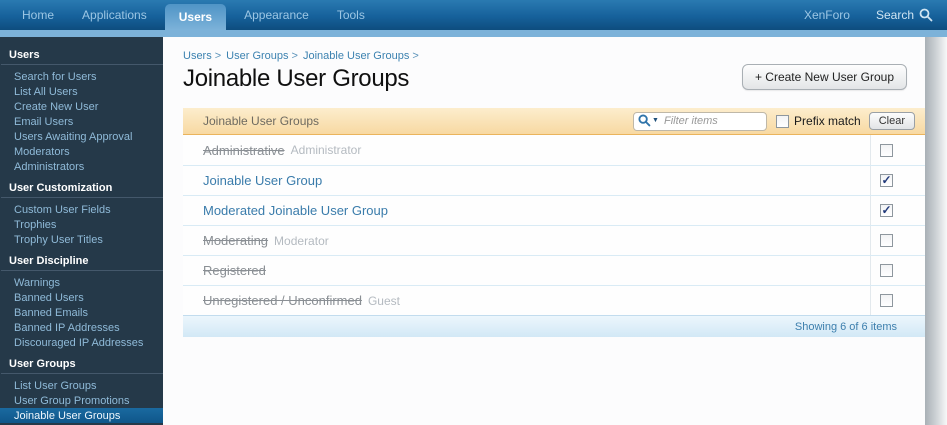 This screenshot has width=947, height=425. Describe the element at coordinates (473, 33) in the screenshot. I see `active-tab-strip` at that location.